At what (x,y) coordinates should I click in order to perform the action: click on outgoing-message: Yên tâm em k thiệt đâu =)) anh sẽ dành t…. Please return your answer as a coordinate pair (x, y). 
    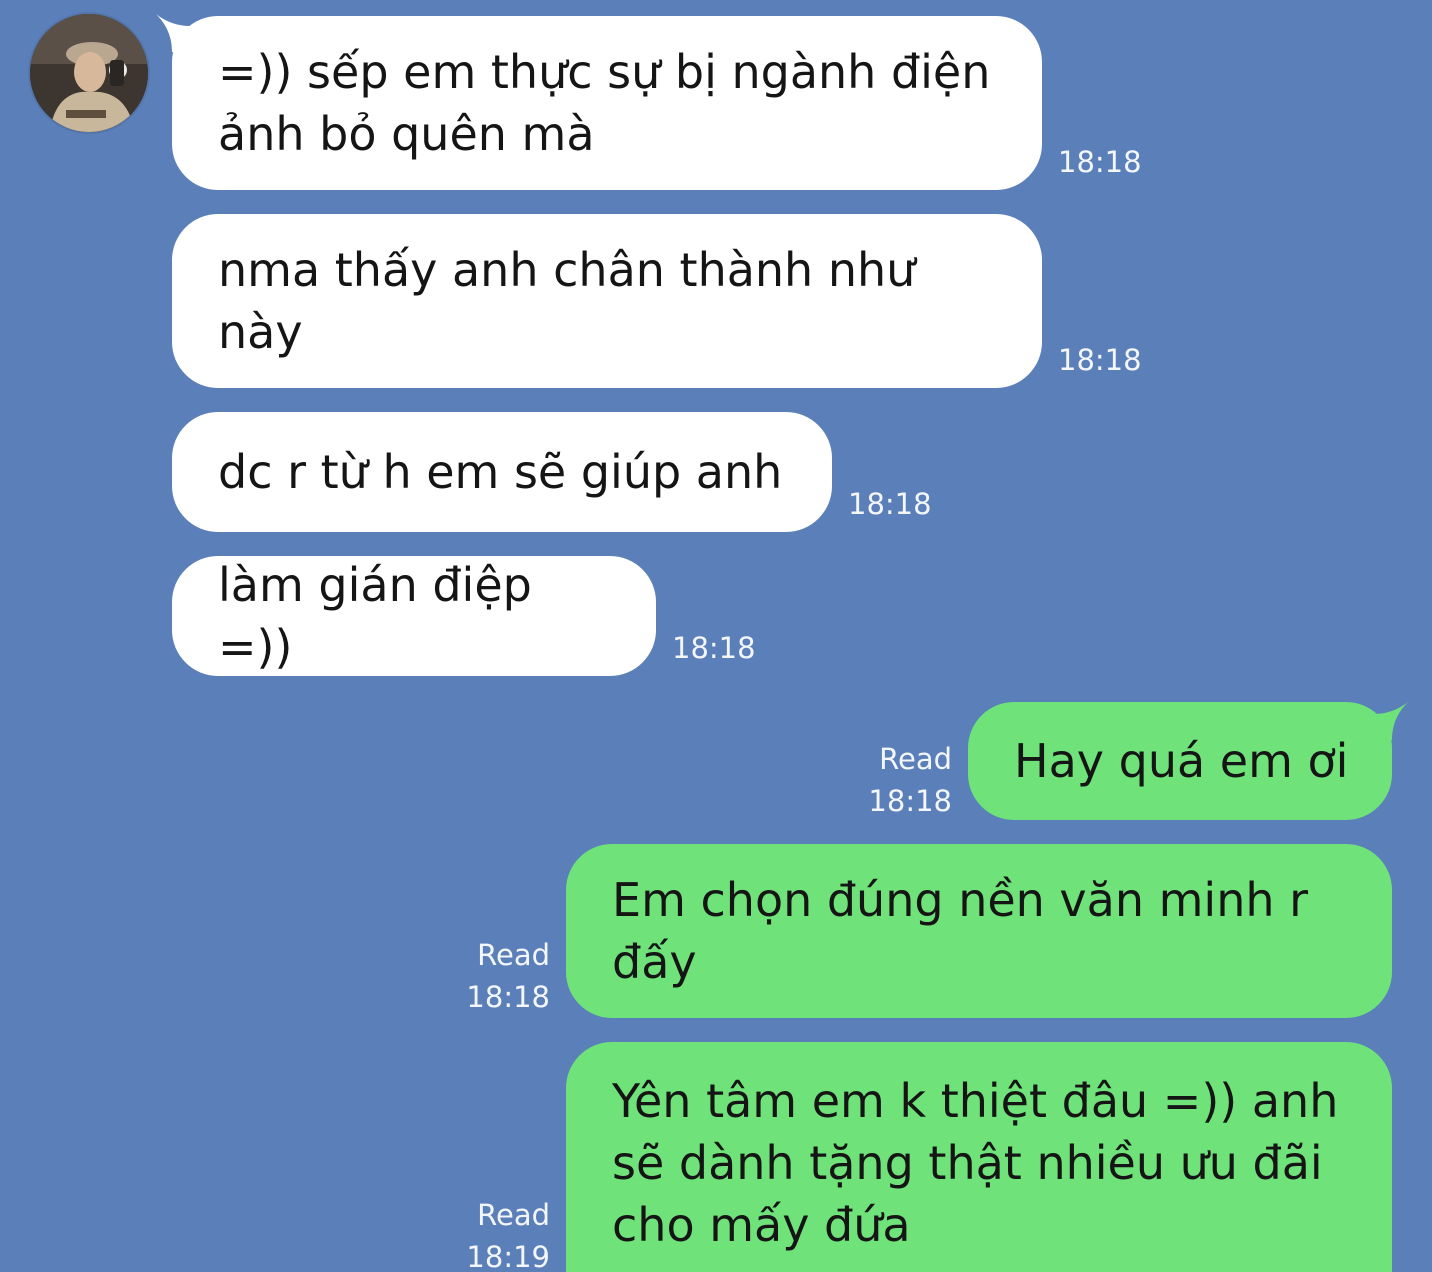
    Looking at the image, I should click on (979, 1157).